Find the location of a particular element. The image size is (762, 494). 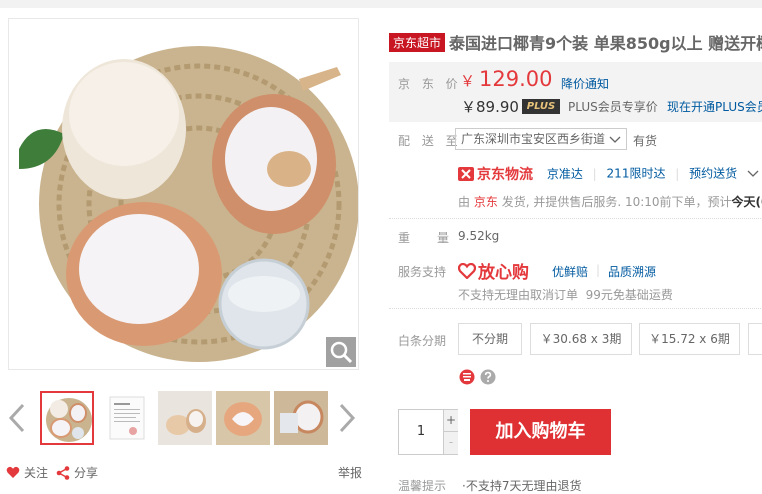

product-title: 京东超市 泰国进口椰青9个装 单果850g以上 赠送开椰 is located at coordinates (575, 42).